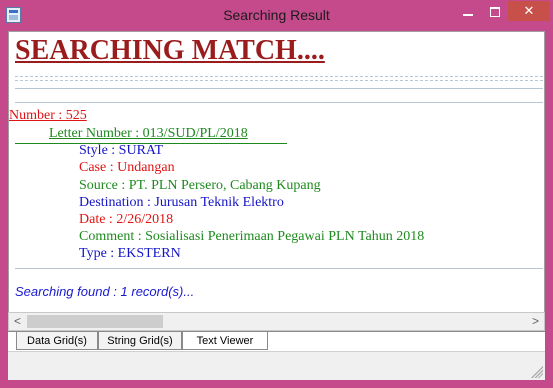 This screenshot has width=553, height=388. Describe the element at coordinates (127, 167) in the screenshot. I see `case-field: Case : Undangan` at that location.